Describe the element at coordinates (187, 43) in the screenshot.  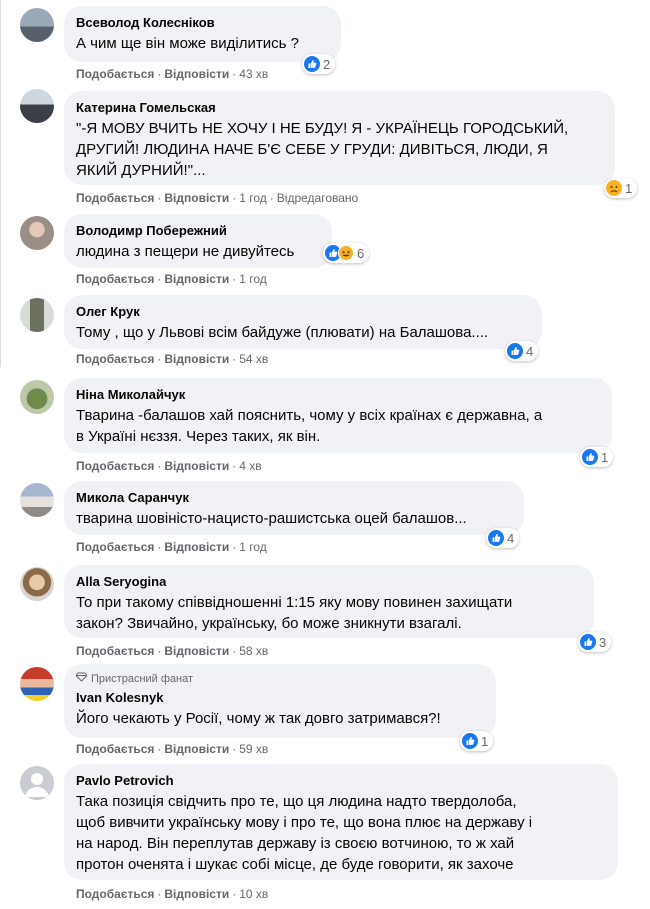
I see `comment-text: А чим ще він може виділитись ?` at that location.